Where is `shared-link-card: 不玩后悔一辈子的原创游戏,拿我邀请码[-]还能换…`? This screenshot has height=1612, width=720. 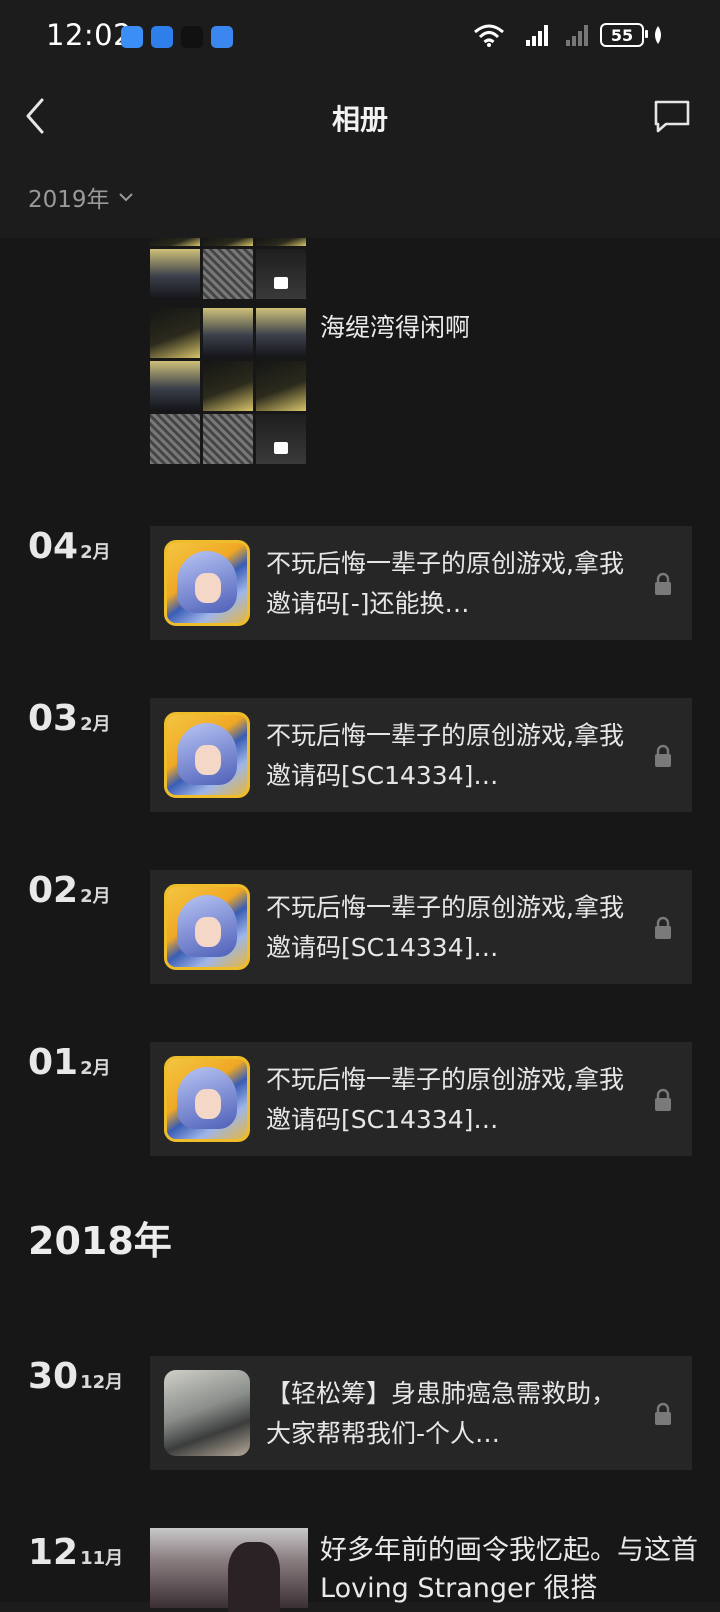 shared-link-card: 不玩后悔一辈子的原创游戏,拿我邀请码[-]还能换… is located at coordinates (421, 583).